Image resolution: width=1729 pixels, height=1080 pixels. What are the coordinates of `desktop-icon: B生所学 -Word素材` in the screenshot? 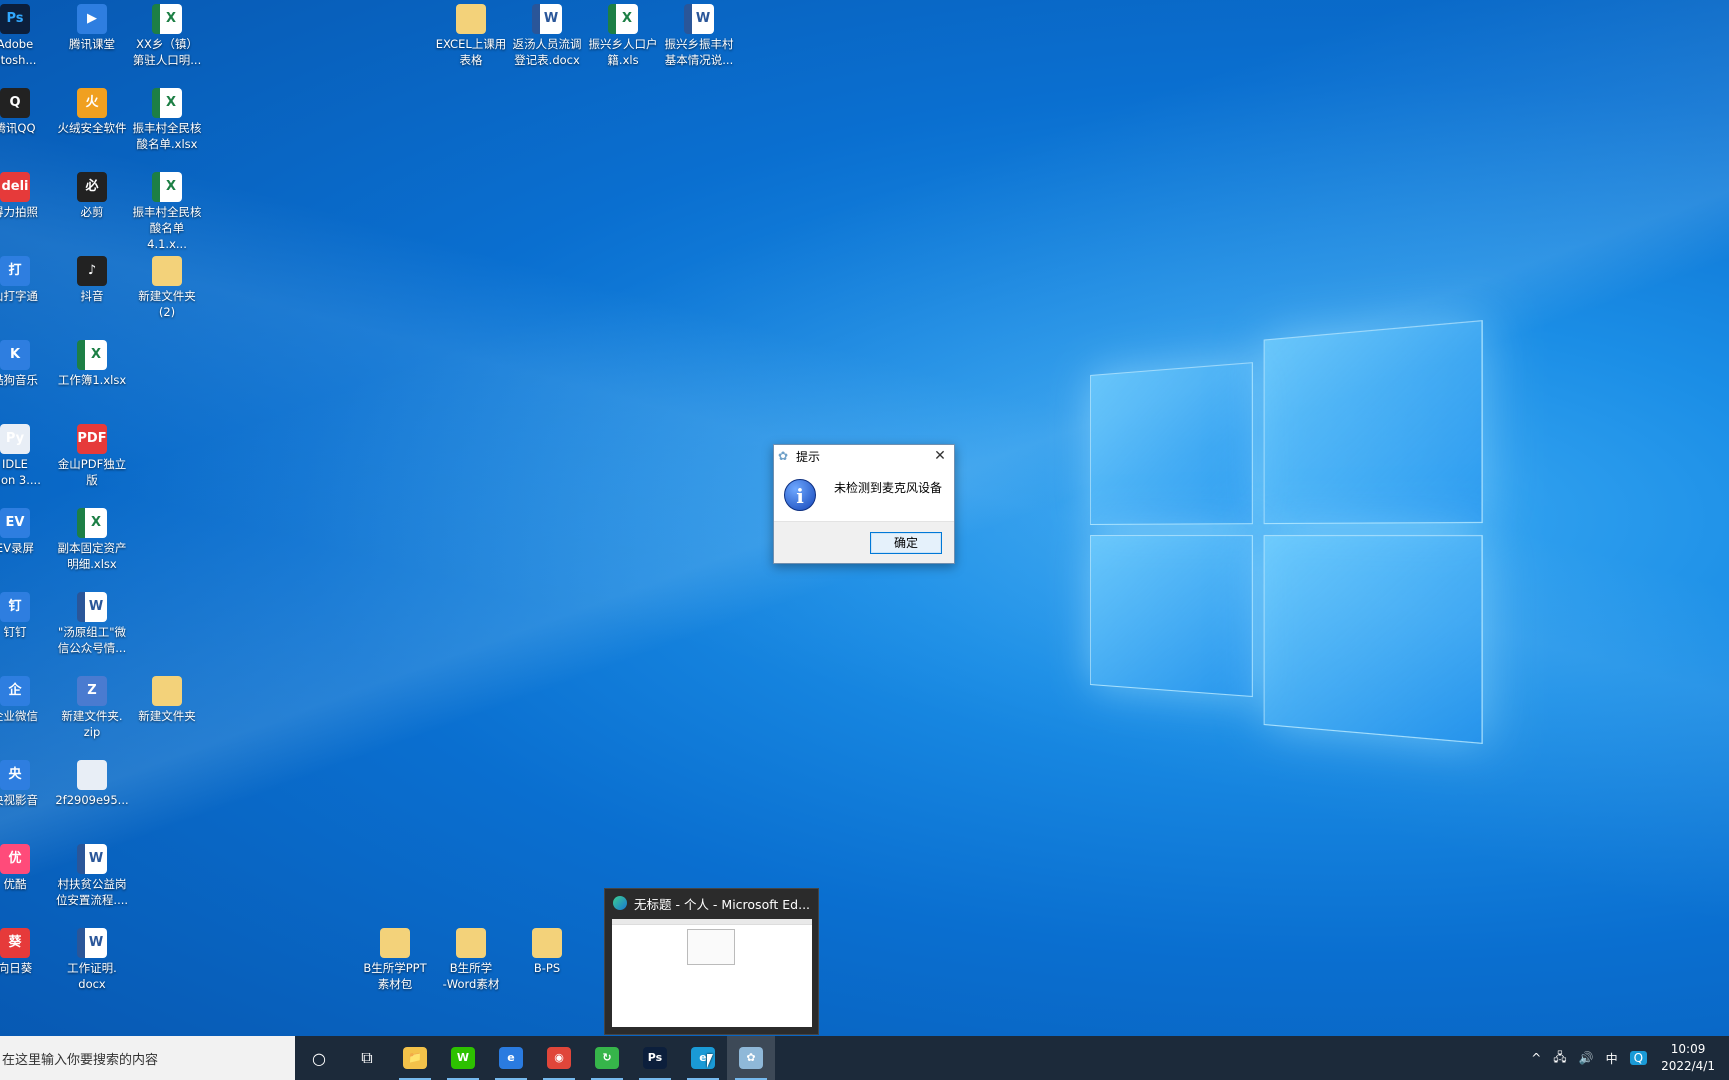 It's located at (471, 960).